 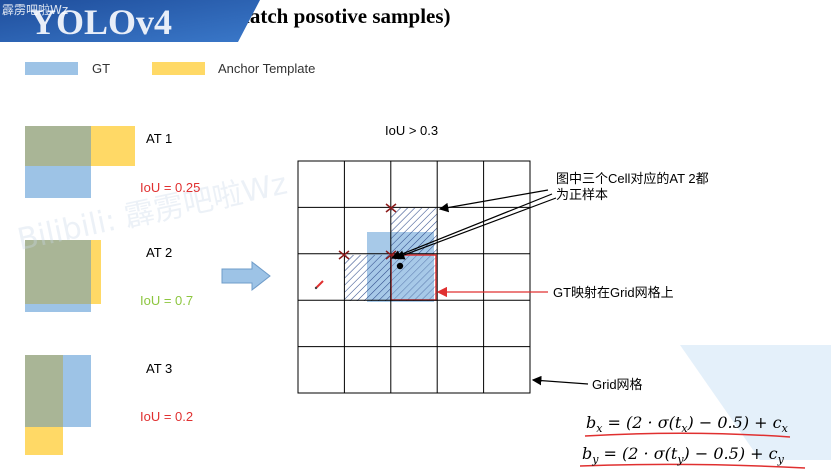 I want to click on at3-label: AT 3, so click(x=159, y=368).